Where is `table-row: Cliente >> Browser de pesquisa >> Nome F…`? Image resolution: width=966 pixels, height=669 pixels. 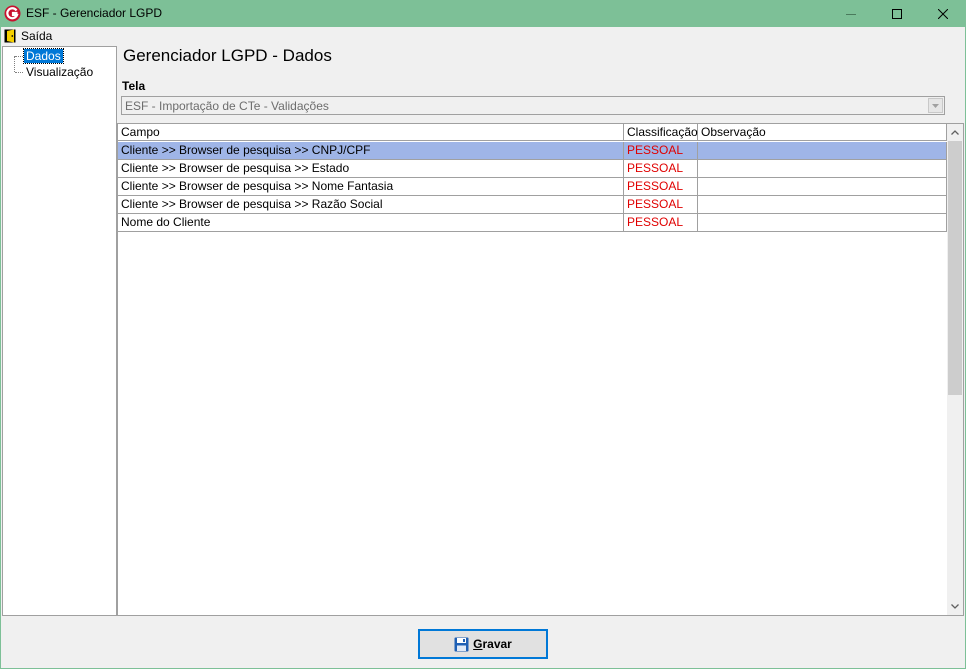 table-row: Cliente >> Browser de pesquisa >> Nome F… is located at coordinates (532, 187).